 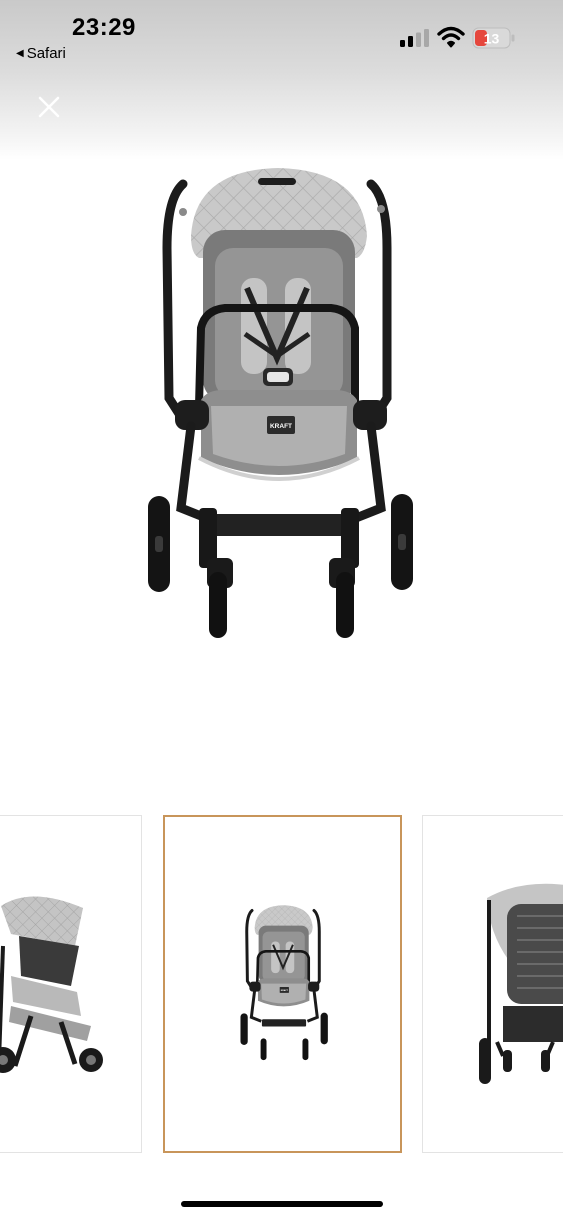 What do you see at coordinates (104, 27) in the screenshot?
I see `status-time: 23:29` at bounding box center [104, 27].